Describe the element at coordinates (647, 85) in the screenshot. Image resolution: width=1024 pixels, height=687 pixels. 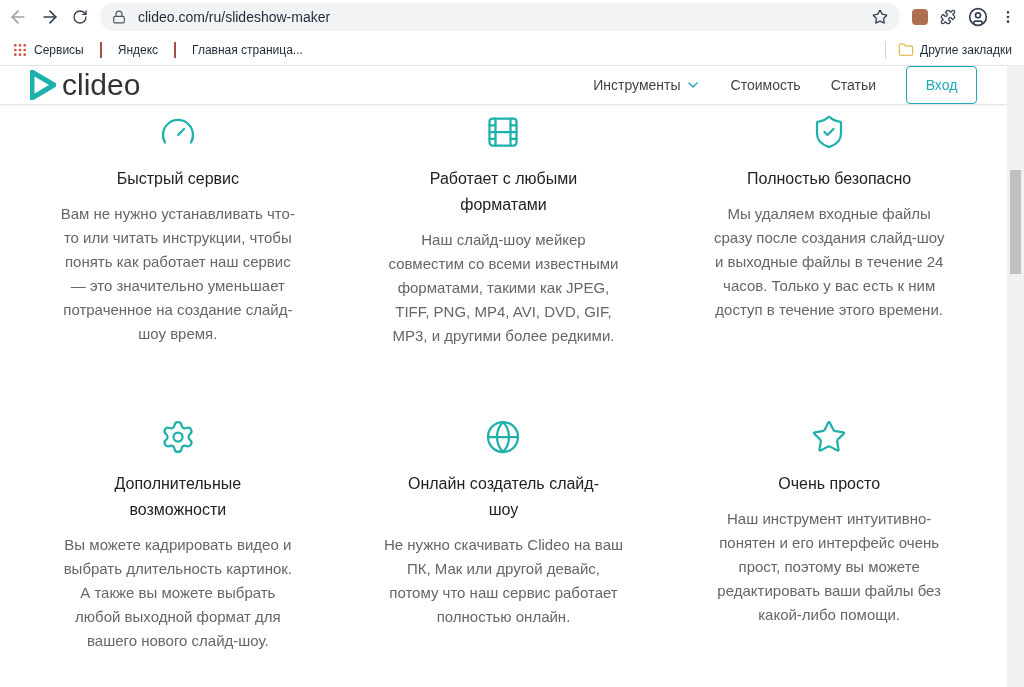
I see `nav-link: Инструменты` at that location.